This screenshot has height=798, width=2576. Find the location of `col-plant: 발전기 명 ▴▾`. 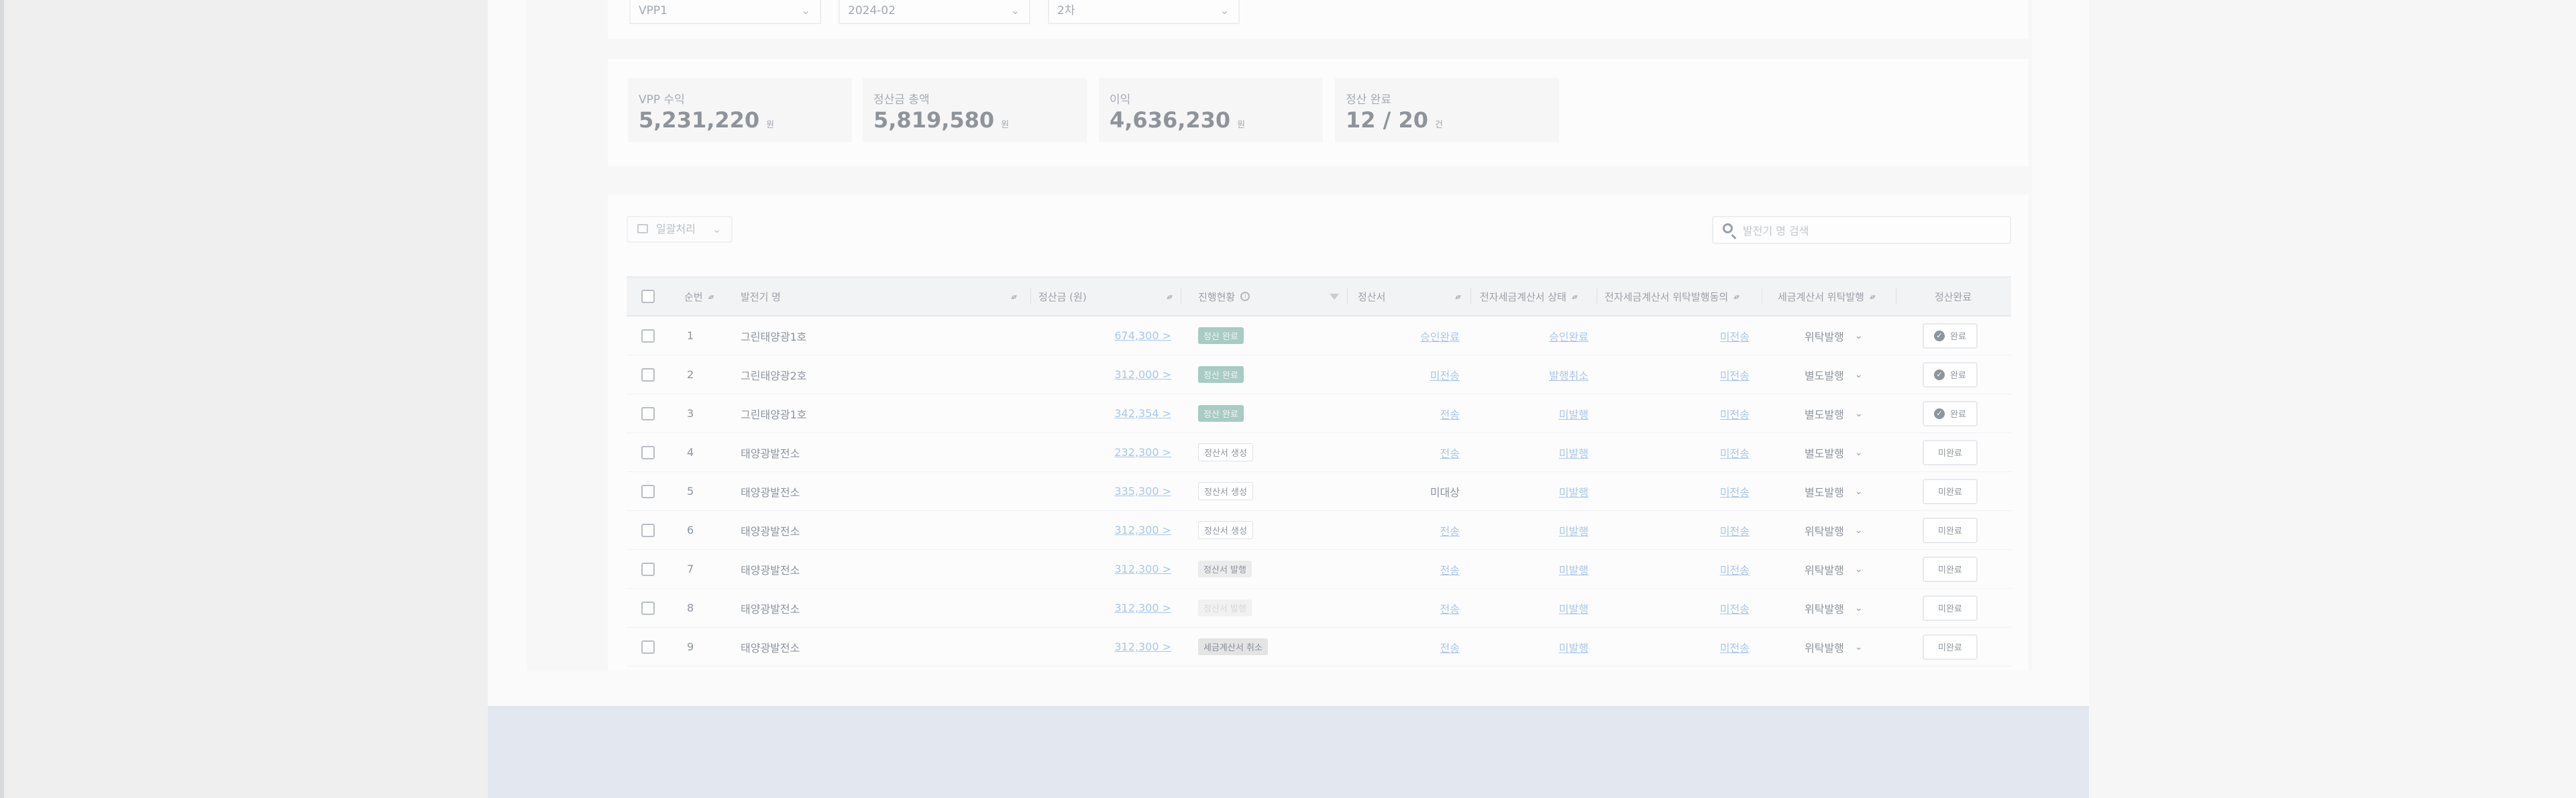

col-plant: 발전기 명 ▴▾ is located at coordinates (879, 296).